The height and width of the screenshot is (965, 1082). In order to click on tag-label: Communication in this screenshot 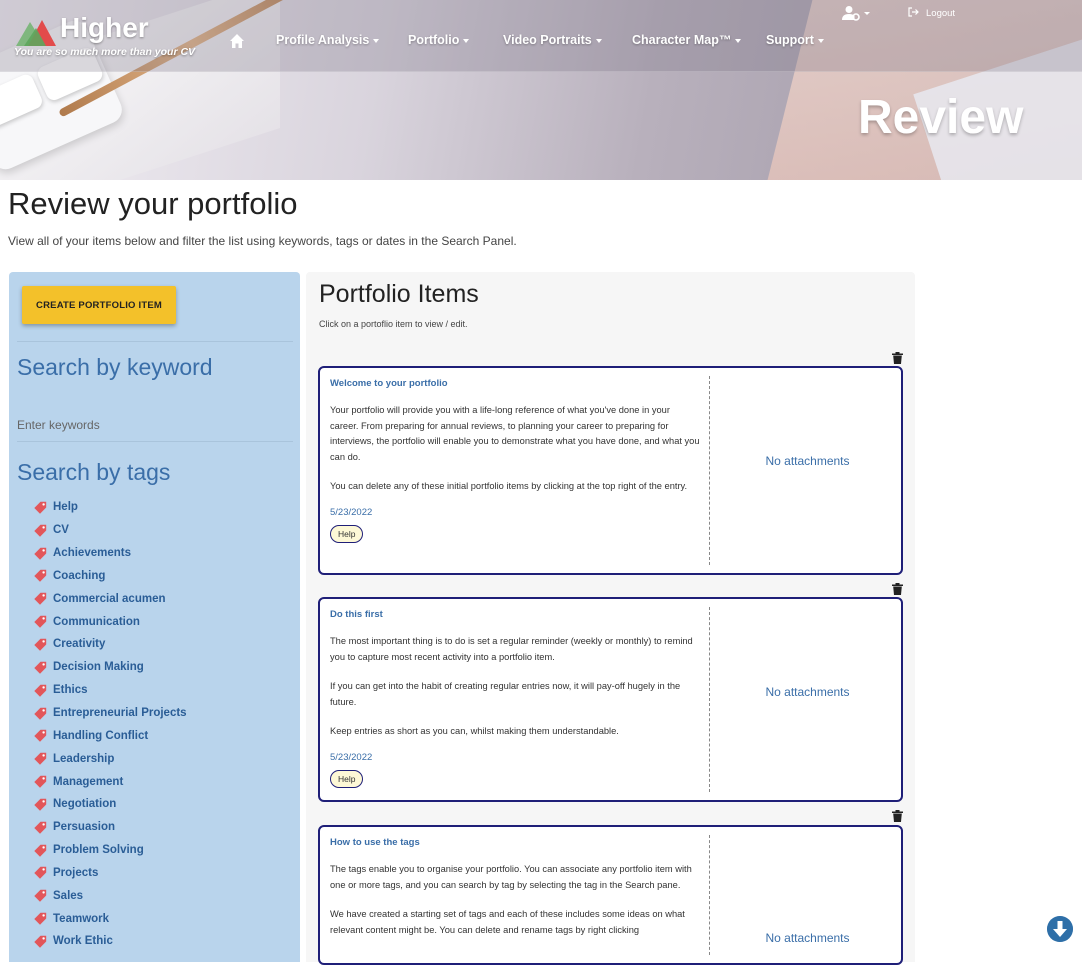, I will do `click(96, 621)`.